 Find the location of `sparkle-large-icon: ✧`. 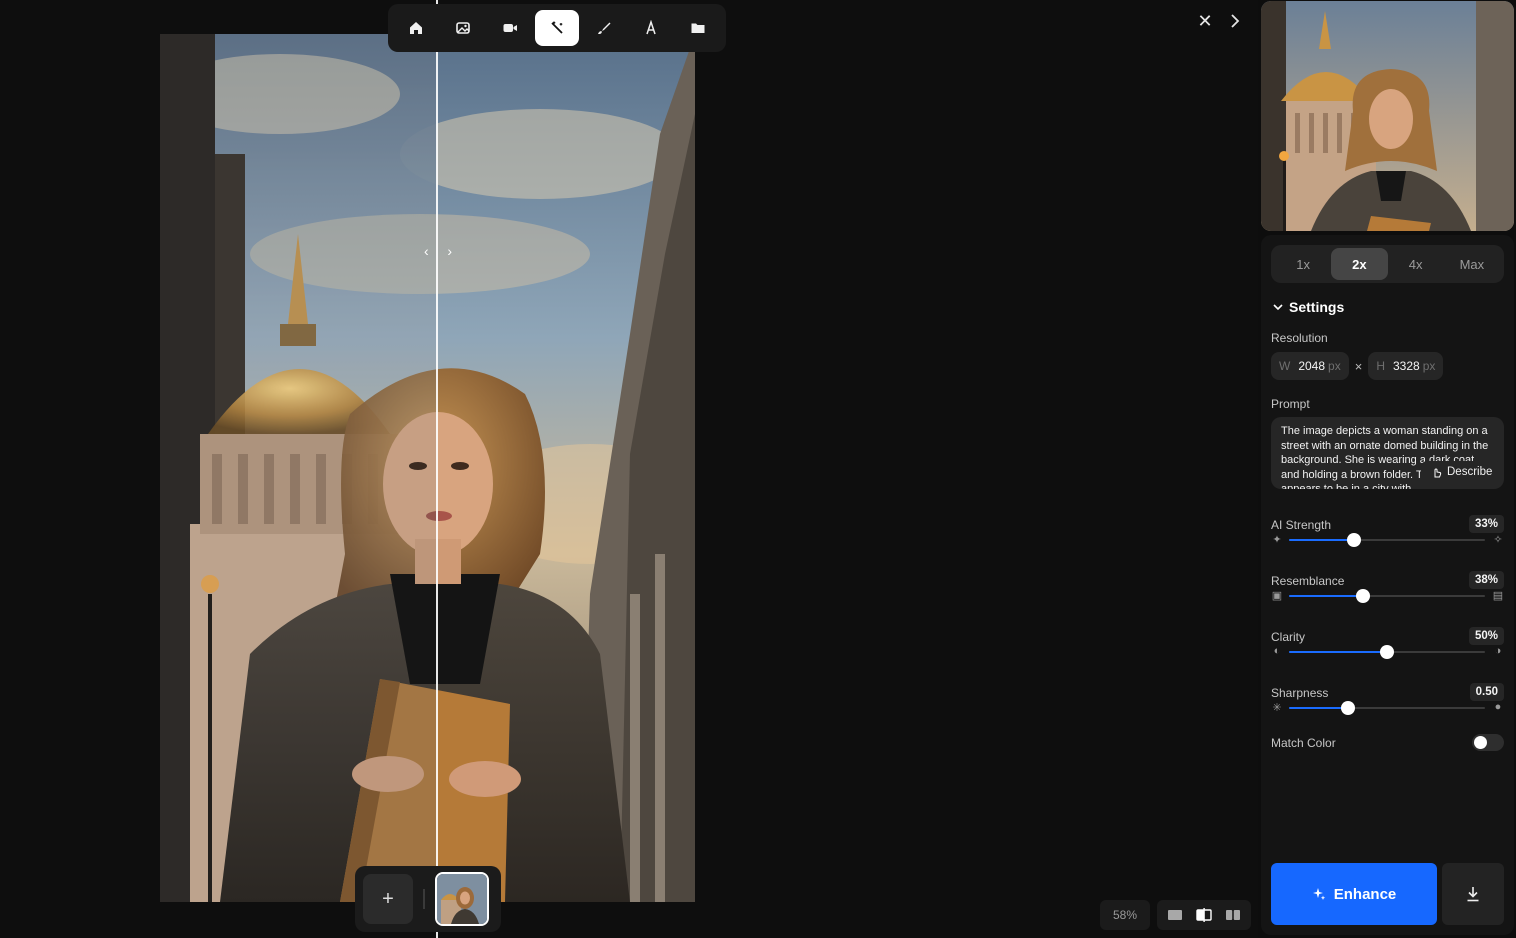

sparkle-large-icon: ✧ is located at coordinates (1498, 539).